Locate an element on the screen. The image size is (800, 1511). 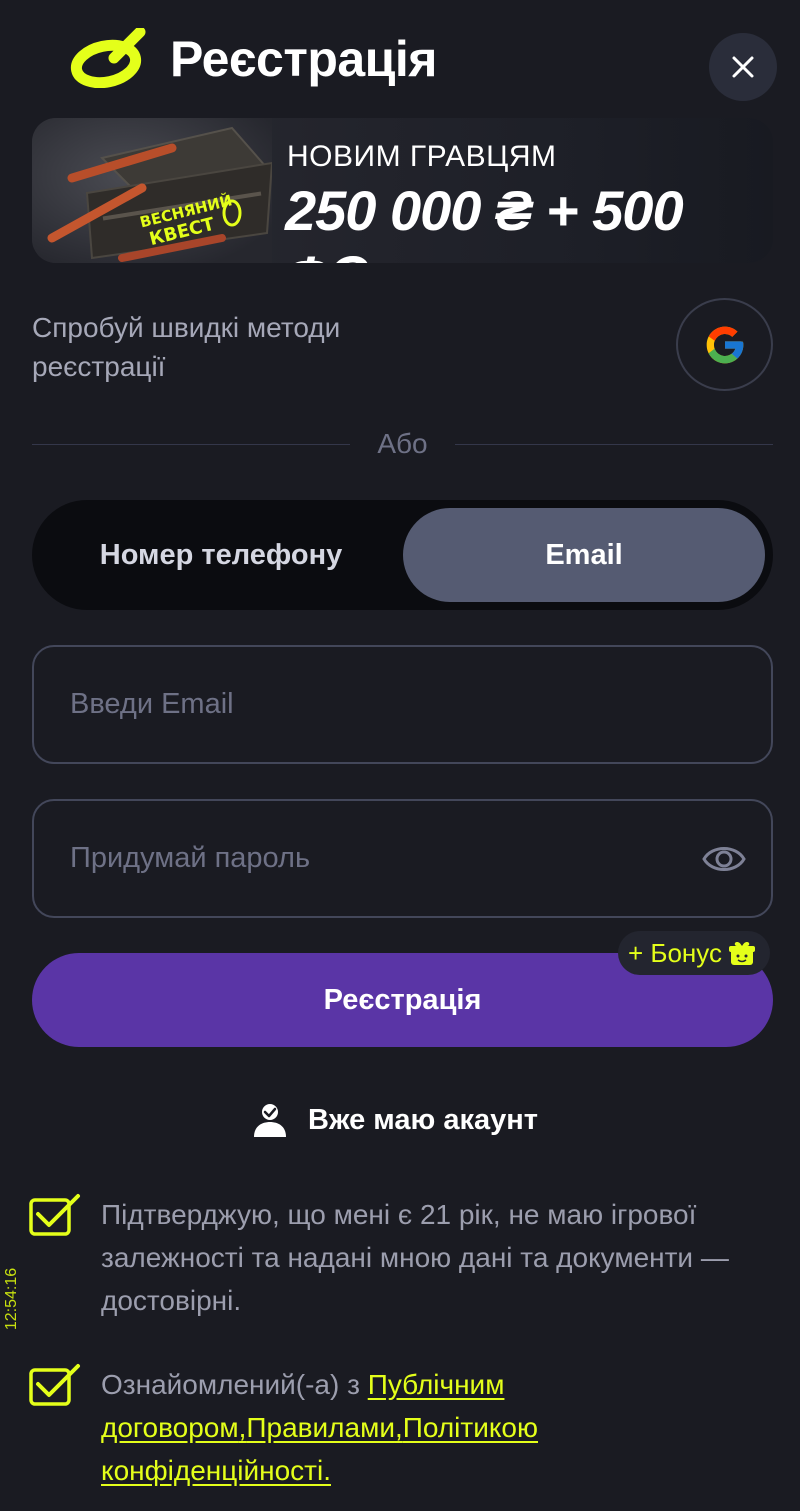
bonus-label: + Бонус is located at coordinates (675, 952).